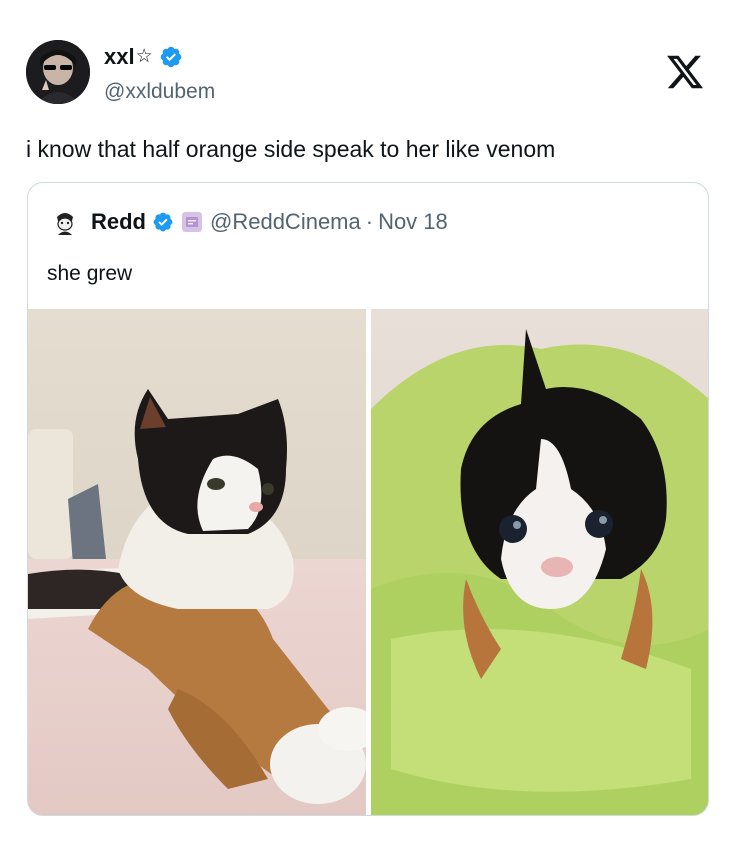 Image resolution: width=735 pixels, height=853 pixels. What do you see at coordinates (685, 72) in the screenshot?
I see `x-logo-icon` at bounding box center [685, 72].